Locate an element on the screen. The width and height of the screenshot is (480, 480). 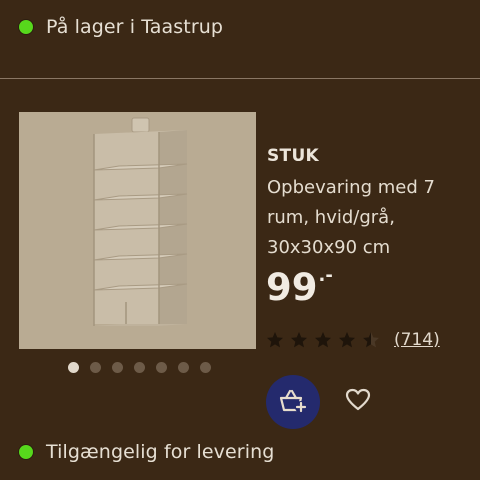
product-brand: STUK is located at coordinates (293, 156).